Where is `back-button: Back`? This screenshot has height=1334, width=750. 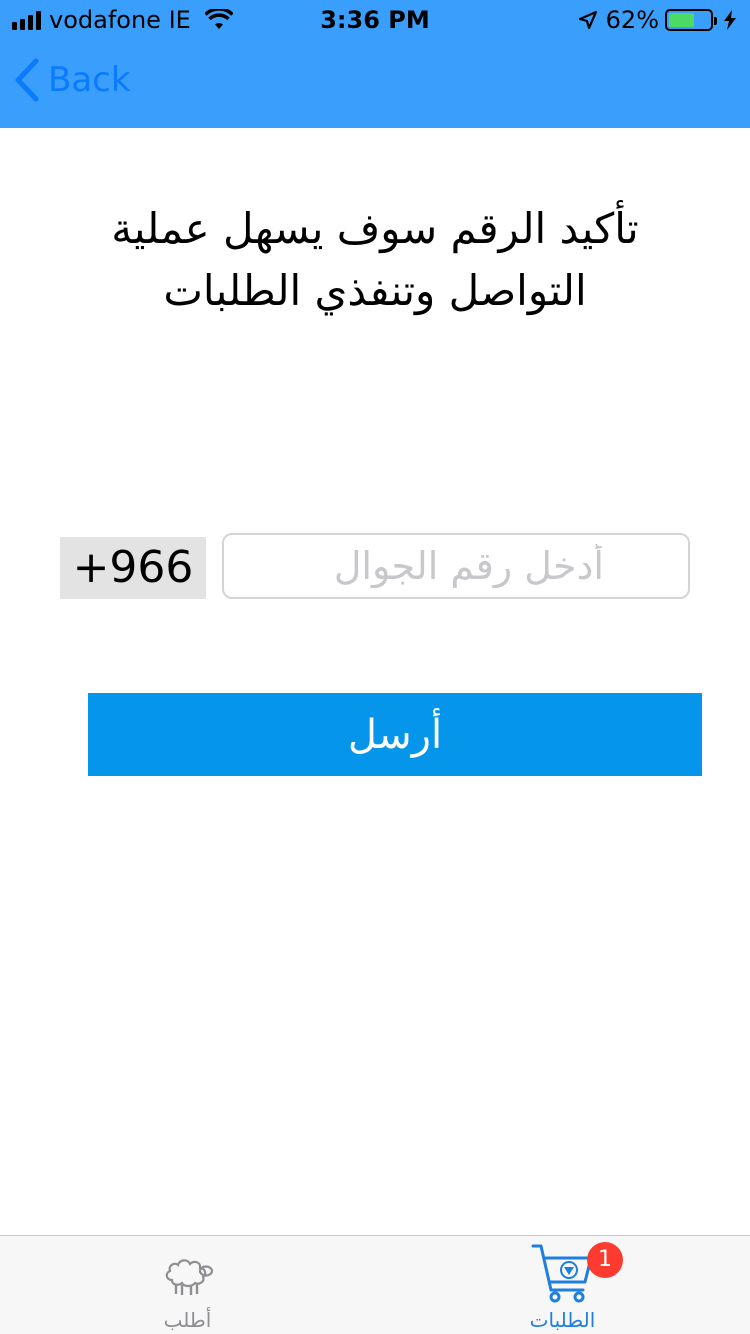 back-button: Back is located at coordinates (72, 80).